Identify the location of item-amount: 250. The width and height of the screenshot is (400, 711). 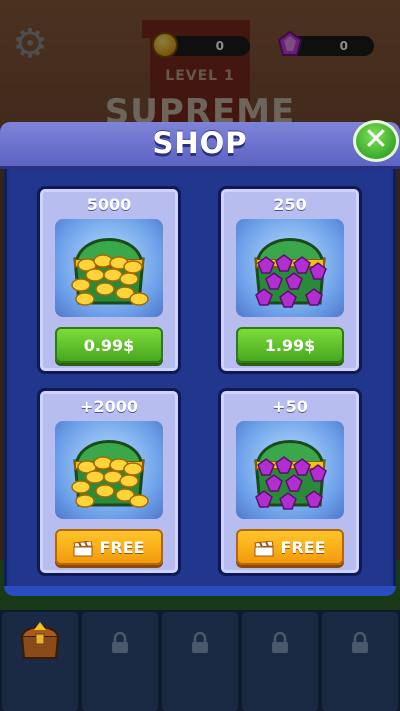
(290, 204).